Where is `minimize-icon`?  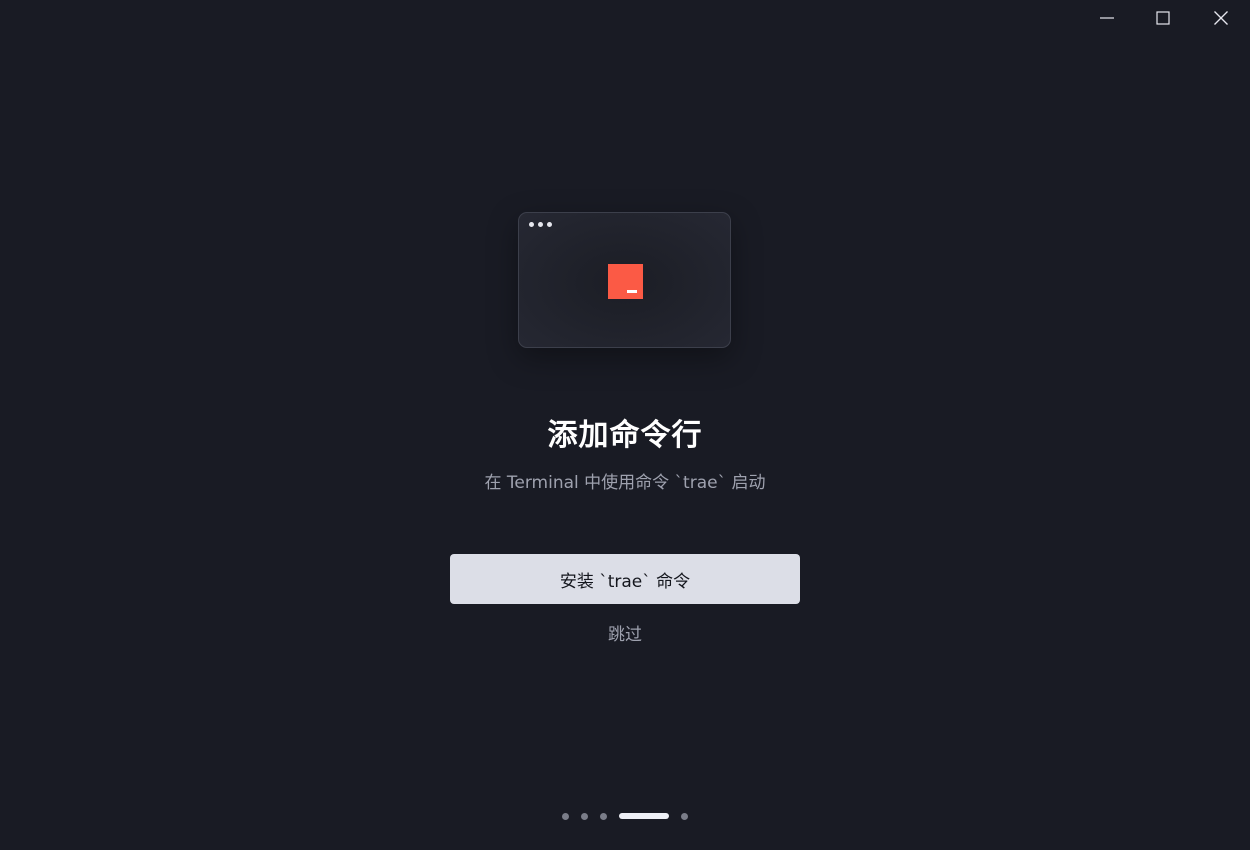 minimize-icon is located at coordinates (1107, 18).